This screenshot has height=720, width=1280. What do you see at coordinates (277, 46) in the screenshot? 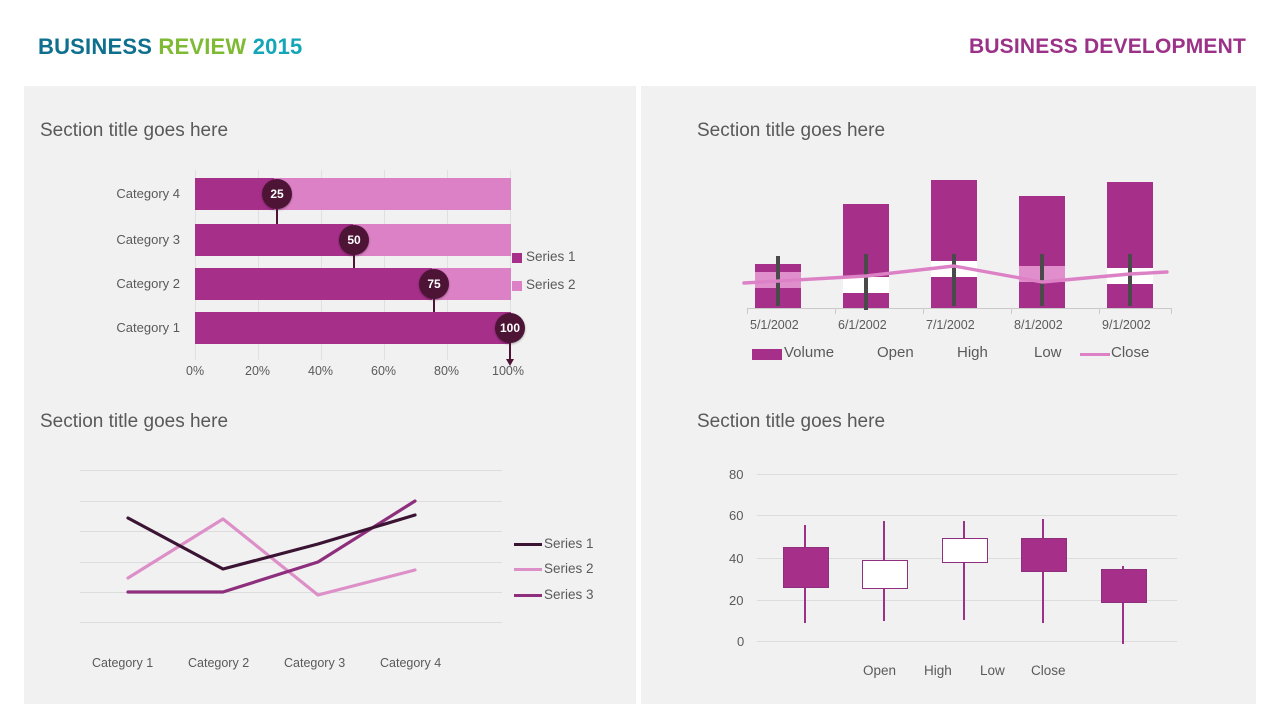
I see `brand-word-year: 2015` at bounding box center [277, 46].